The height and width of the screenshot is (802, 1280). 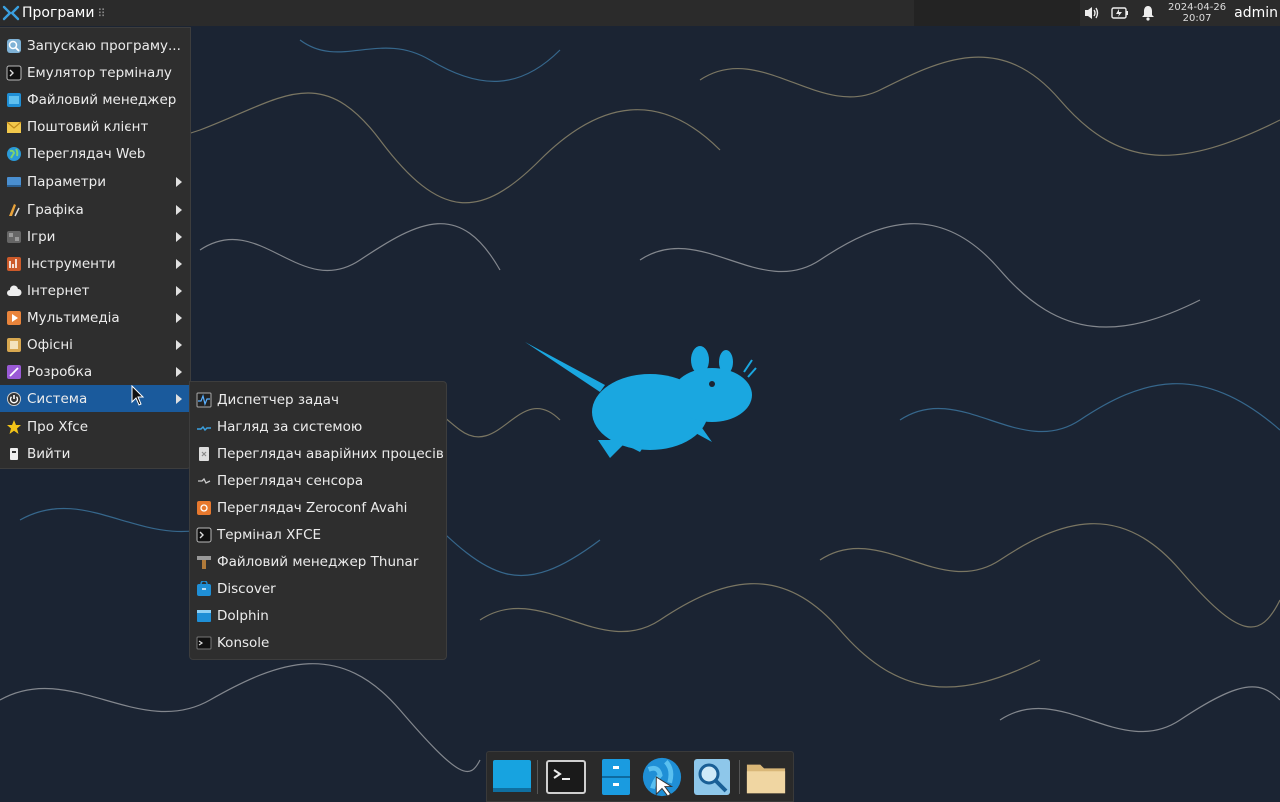 What do you see at coordinates (95, 290) in the screenshot?
I see `menu-item-internet: Інтернет` at bounding box center [95, 290].